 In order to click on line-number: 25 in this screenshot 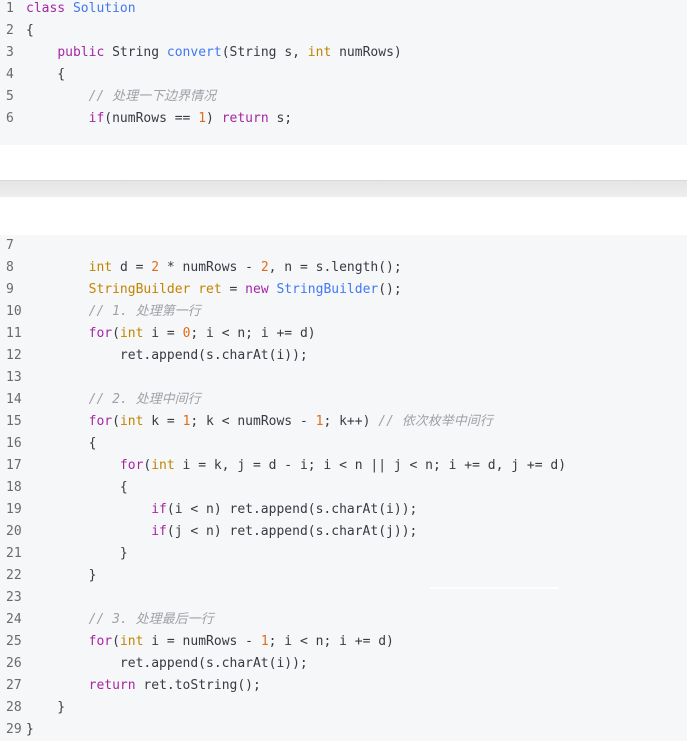, I will do `click(14, 641)`.